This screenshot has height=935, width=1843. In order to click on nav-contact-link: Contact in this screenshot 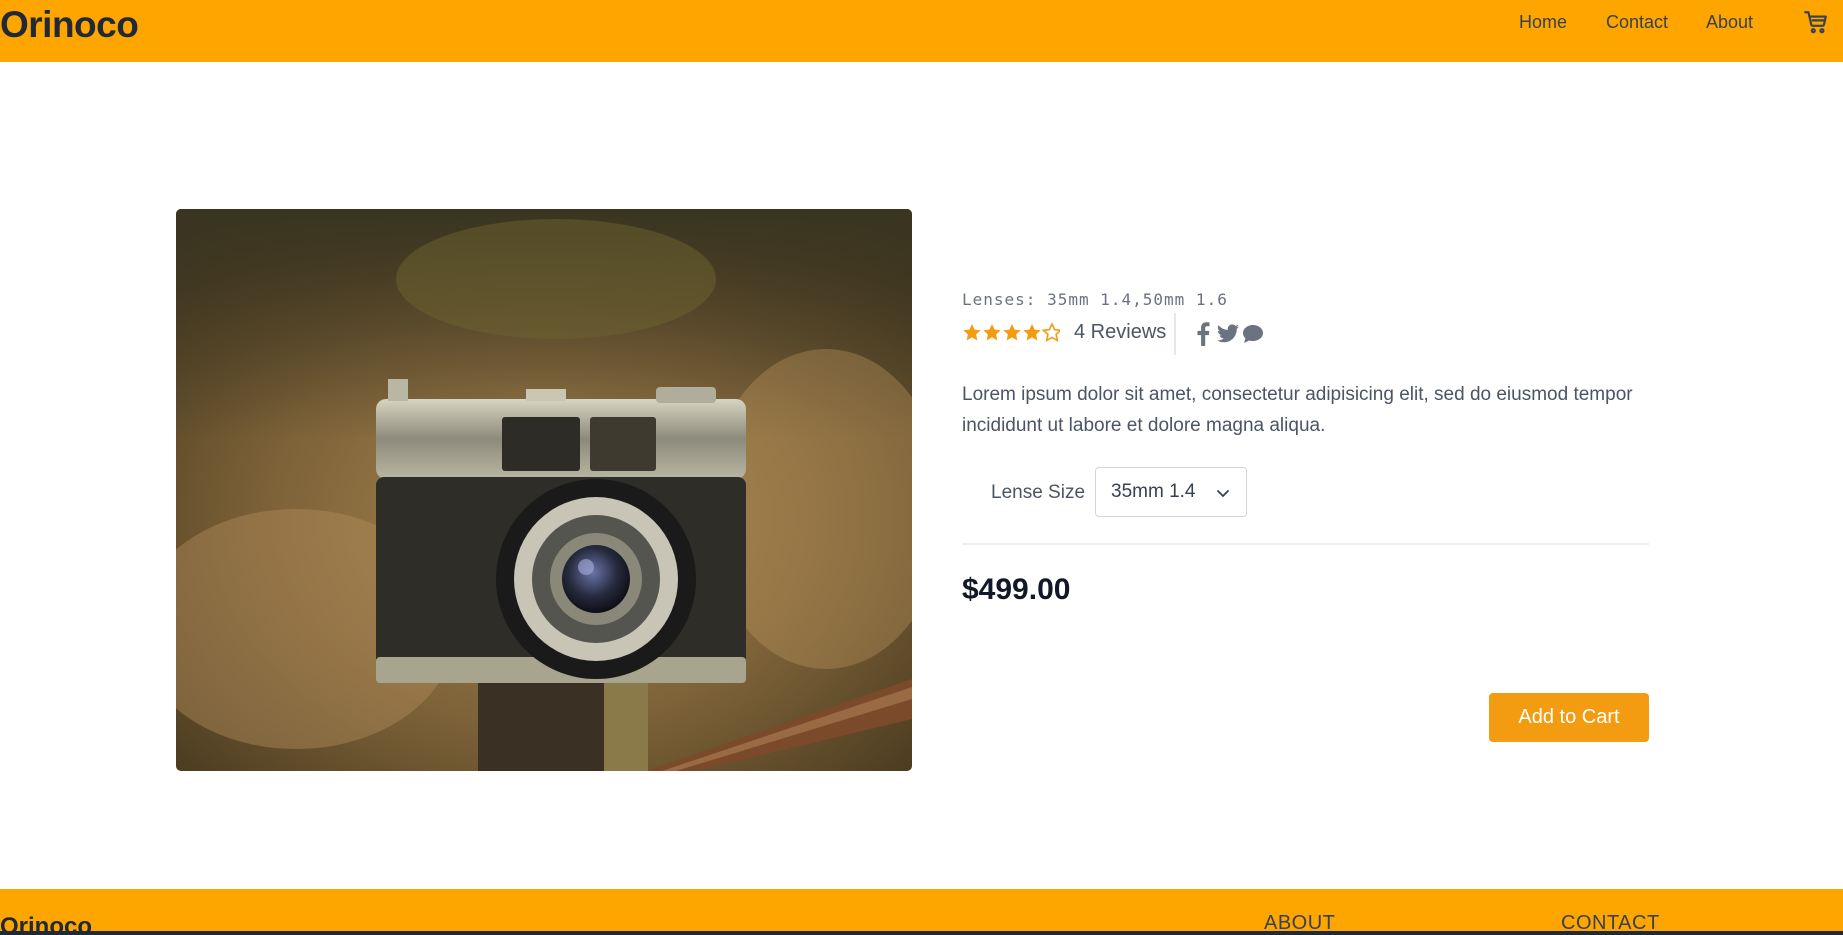, I will do `click(1637, 23)`.